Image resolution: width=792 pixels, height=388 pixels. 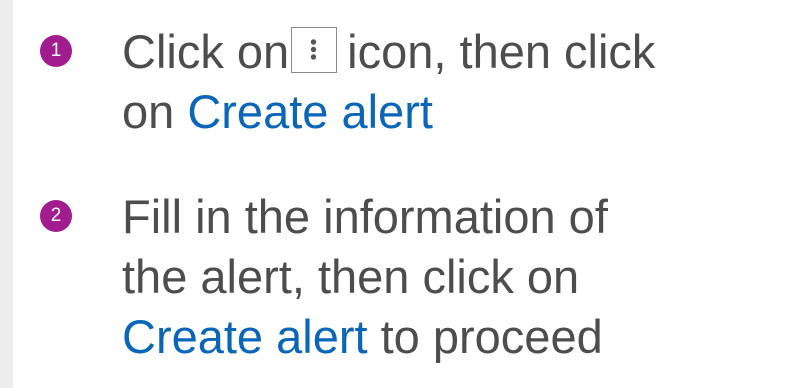 What do you see at coordinates (56, 51) in the screenshot?
I see `step-number-badge: 1` at bounding box center [56, 51].